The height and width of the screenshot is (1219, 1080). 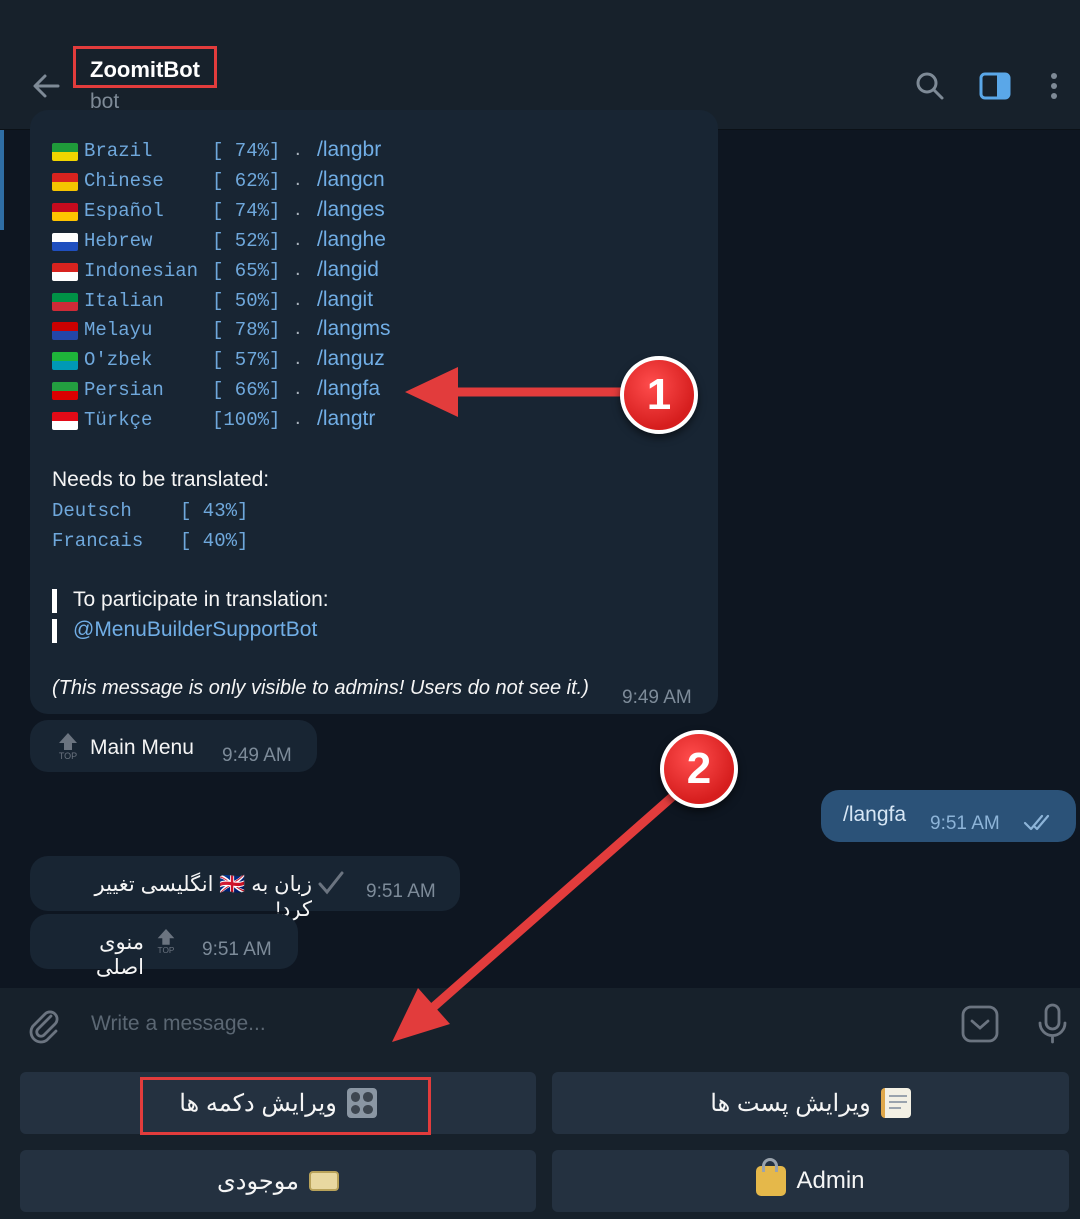 I want to click on attach-icon, so click(x=44, y=1024).